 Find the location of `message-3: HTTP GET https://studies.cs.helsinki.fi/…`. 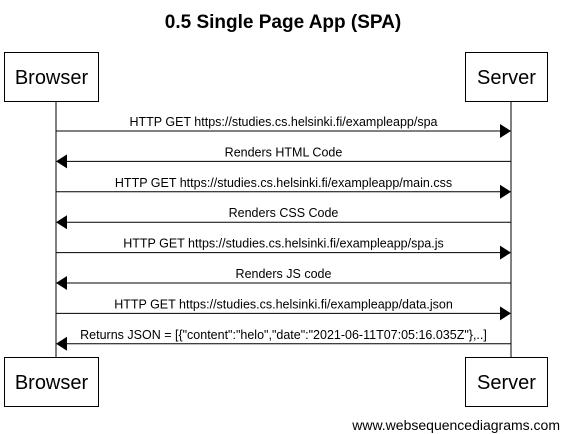

message-3: HTTP GET https://studies.cs.helsinki.fi/… is located at coordinates (283, 187).